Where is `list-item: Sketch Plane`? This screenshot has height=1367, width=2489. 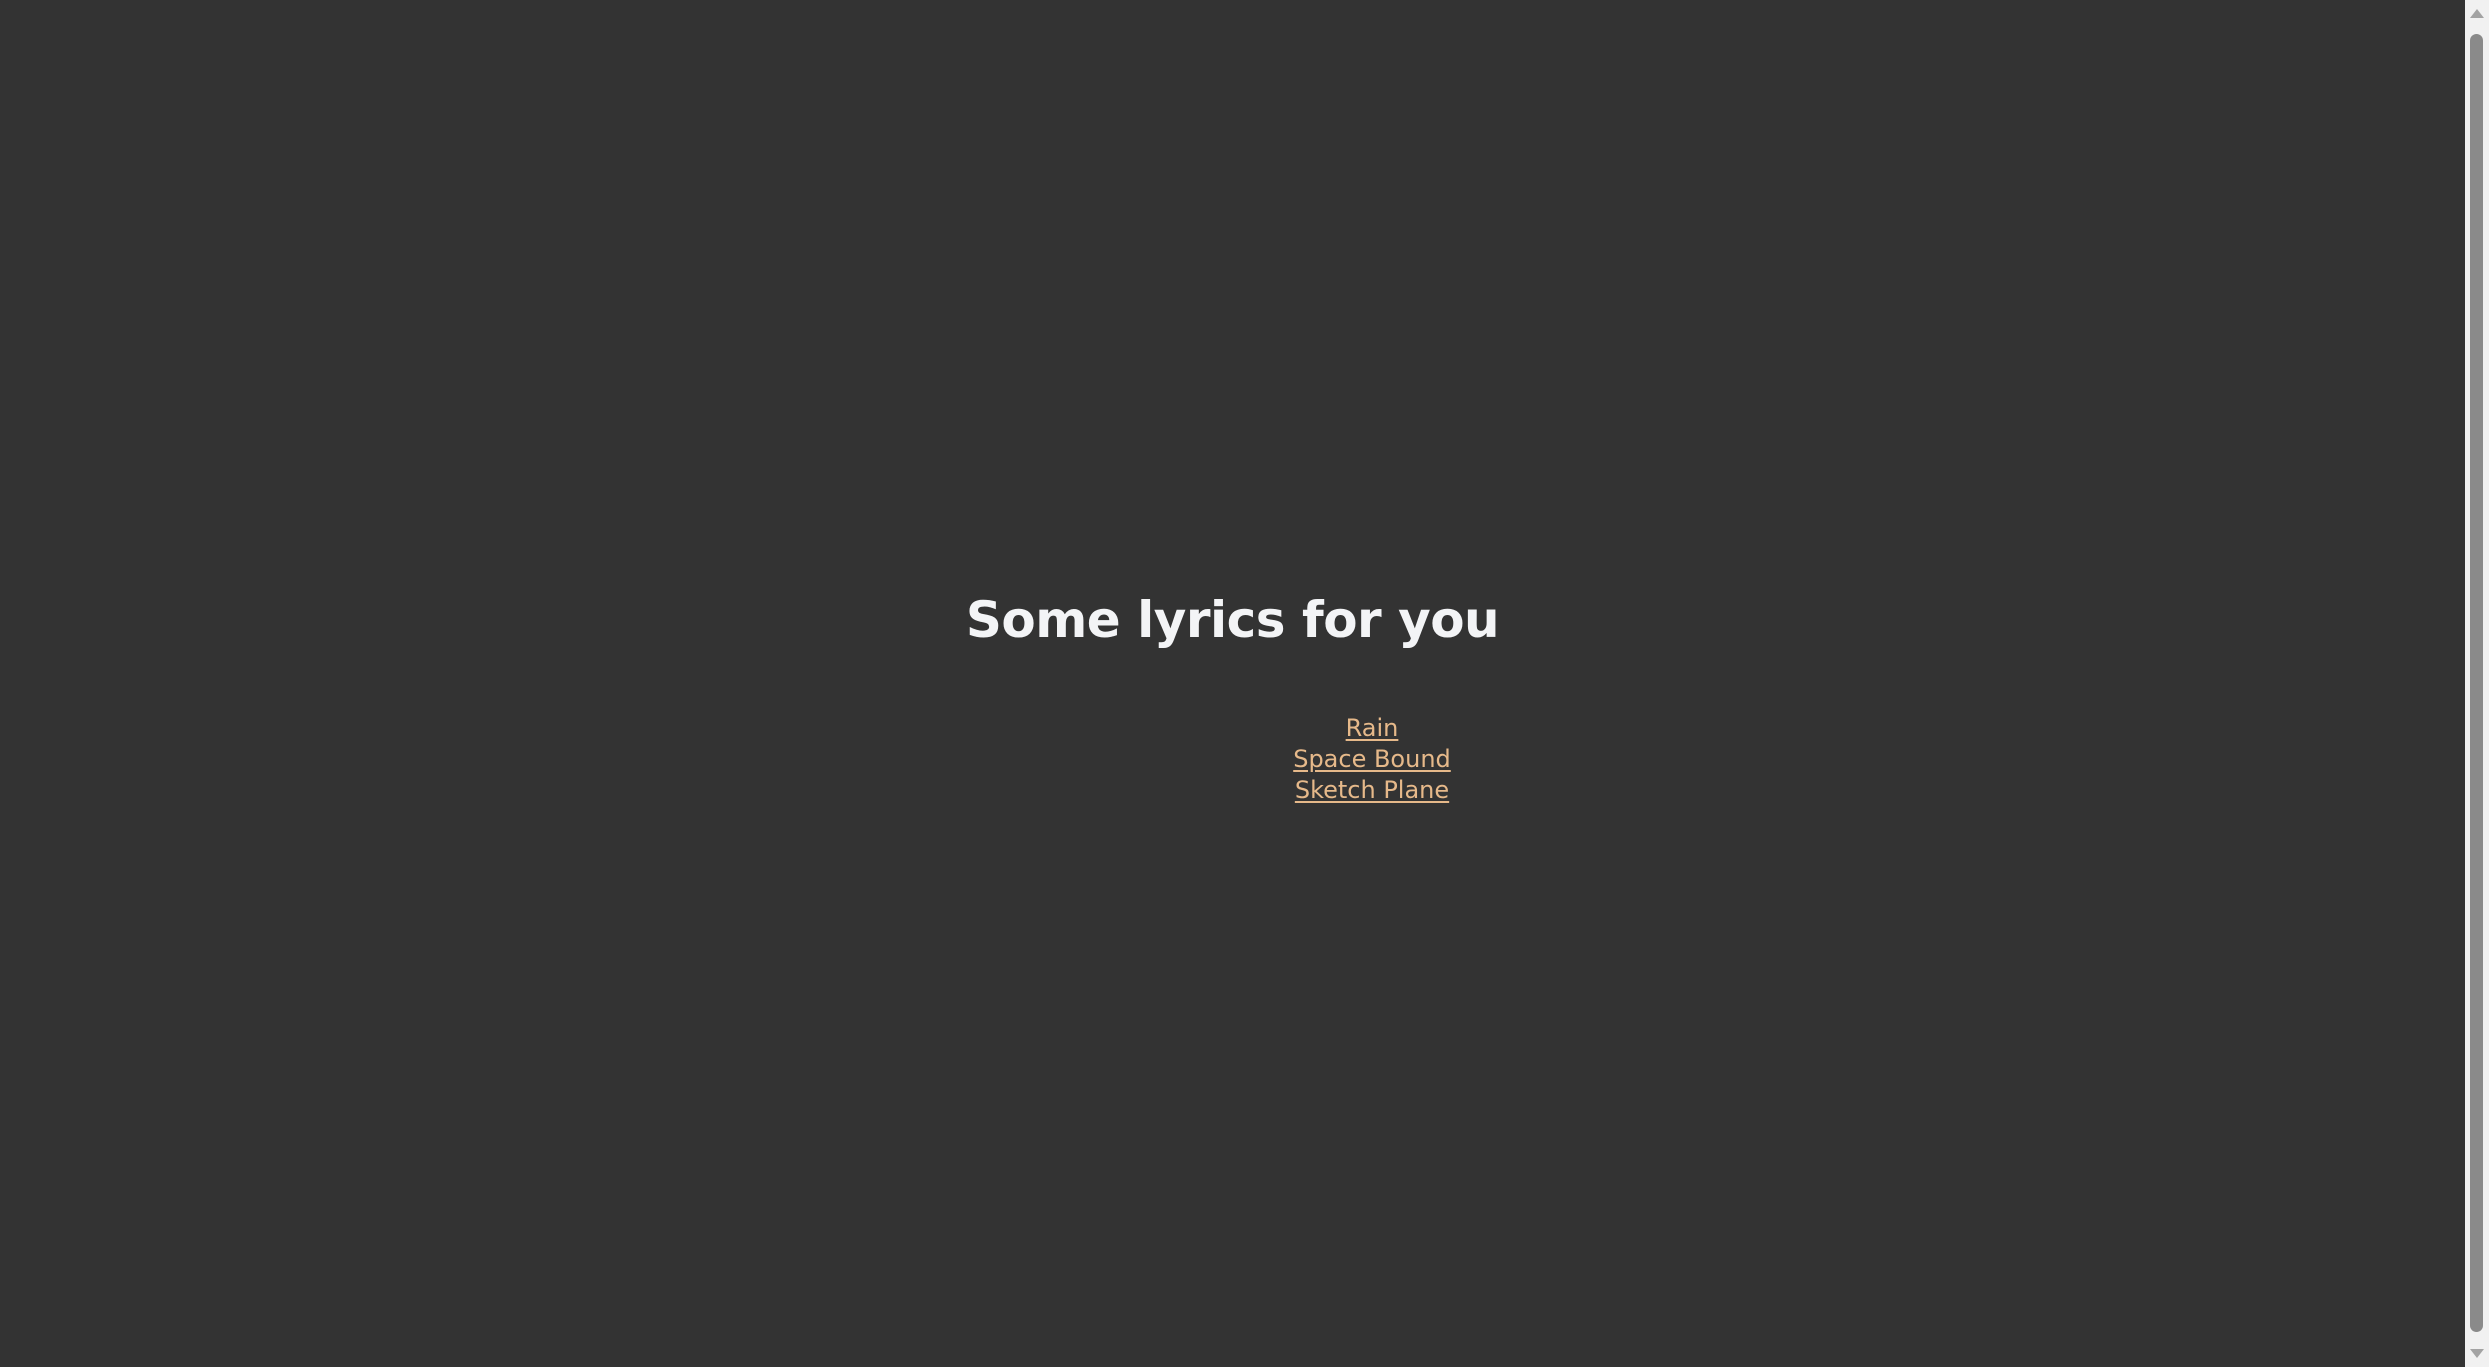 list-item: Sketch Plane is located at coordinates (1372, 790).